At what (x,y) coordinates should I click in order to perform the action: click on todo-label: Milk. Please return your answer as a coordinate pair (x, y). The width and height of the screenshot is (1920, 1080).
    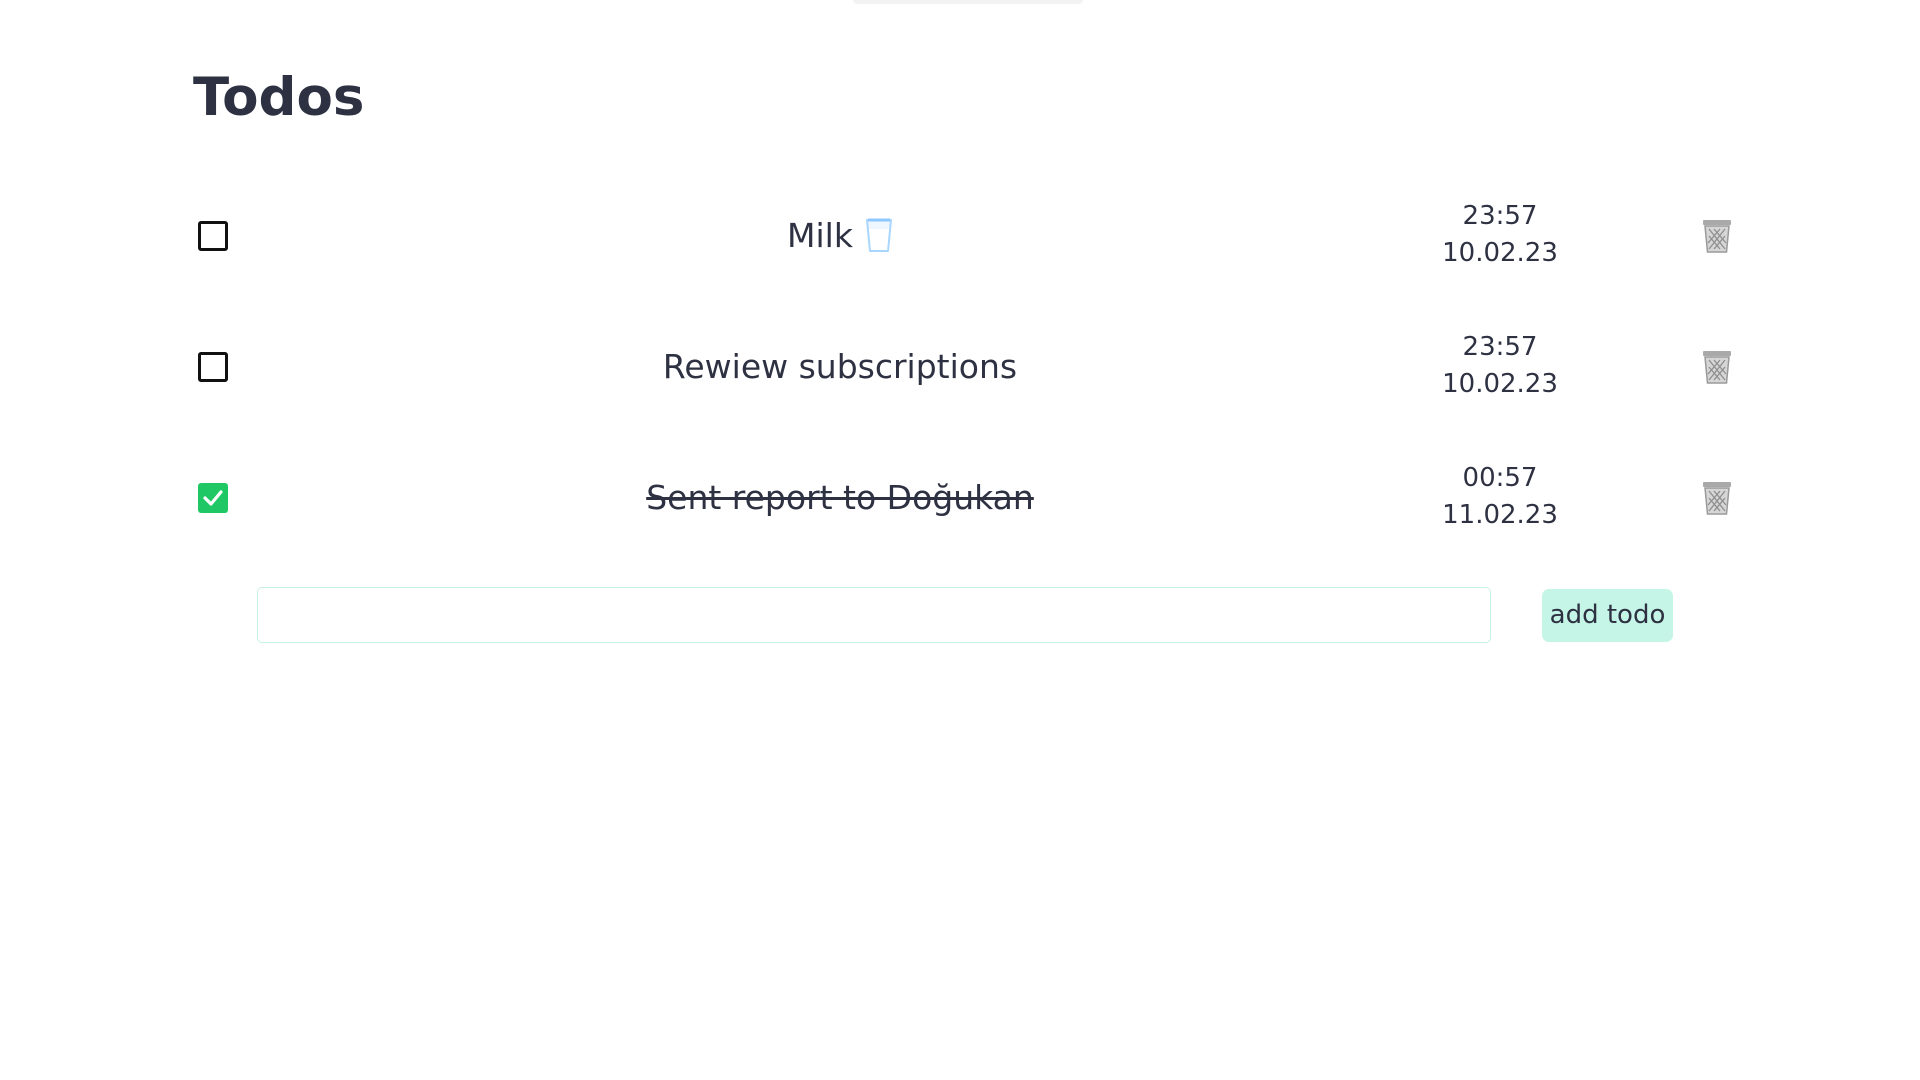
    Looking at the image, I should click on (820, 235).